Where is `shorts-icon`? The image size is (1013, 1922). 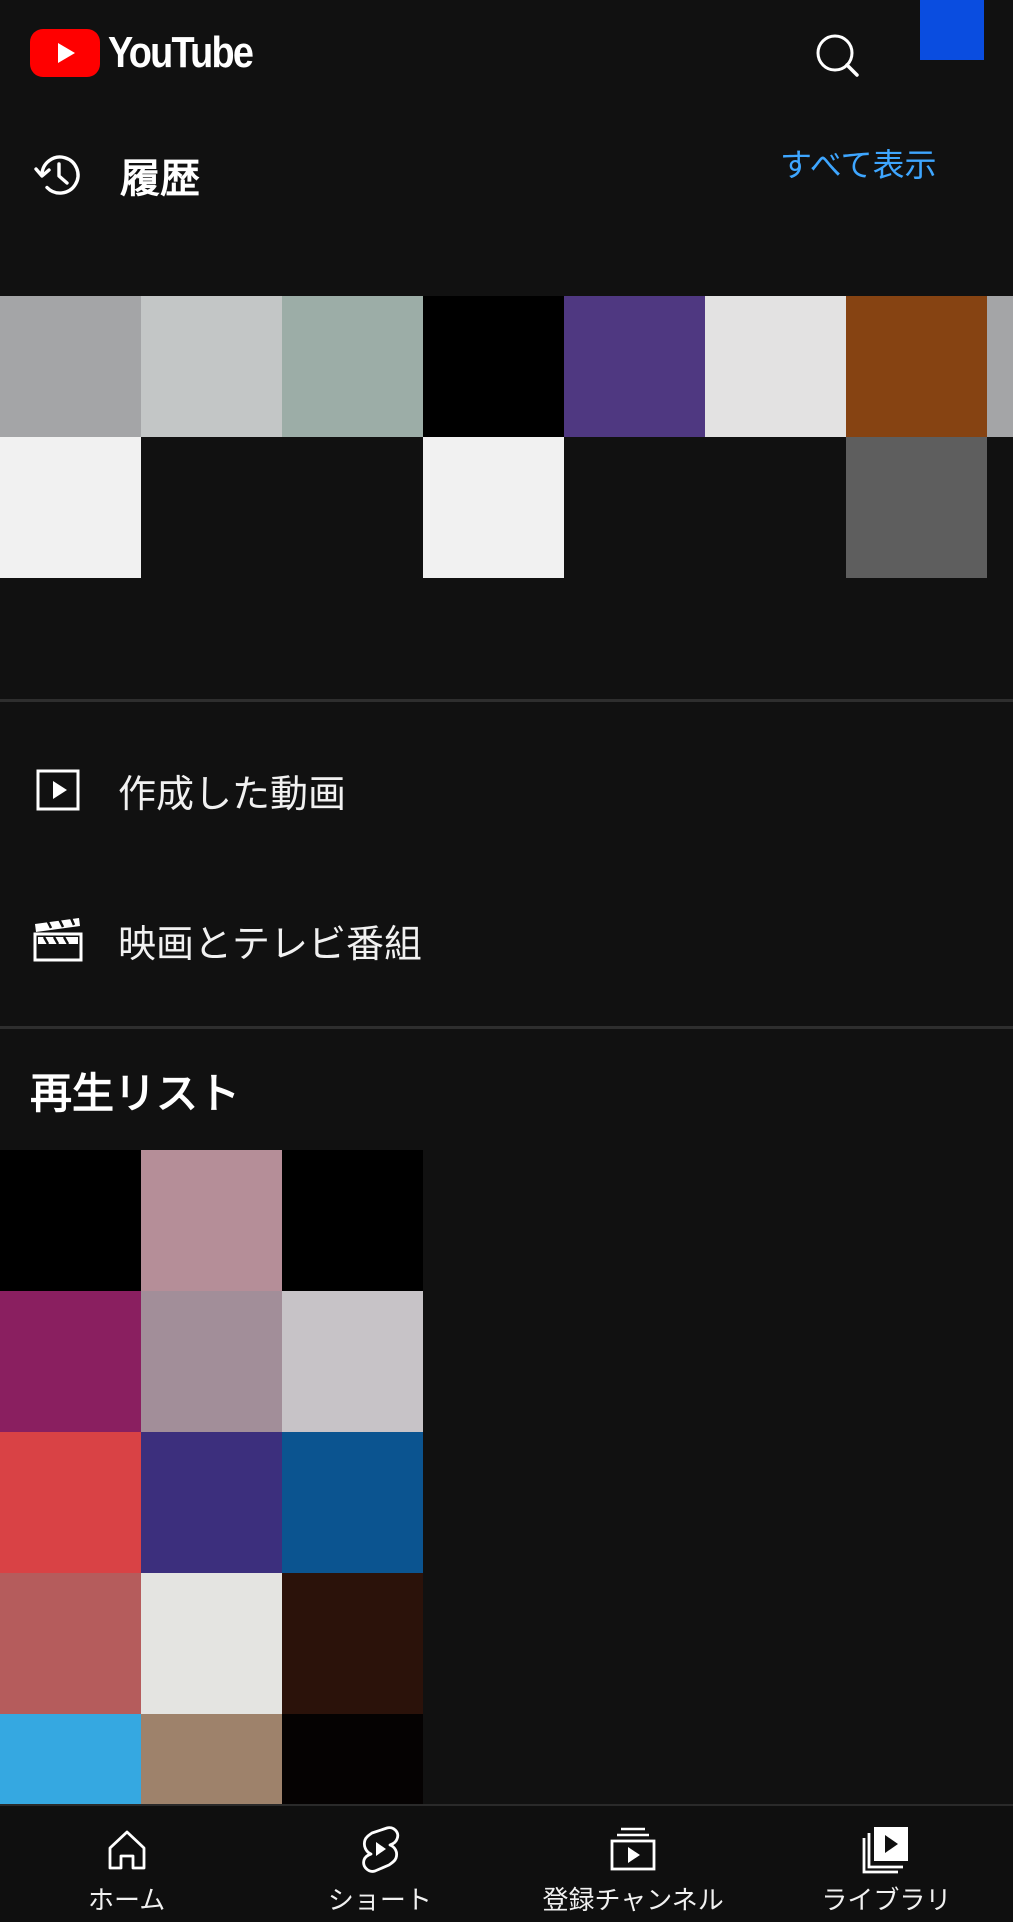
shorts-icon is located at coordinates (380, 1849).